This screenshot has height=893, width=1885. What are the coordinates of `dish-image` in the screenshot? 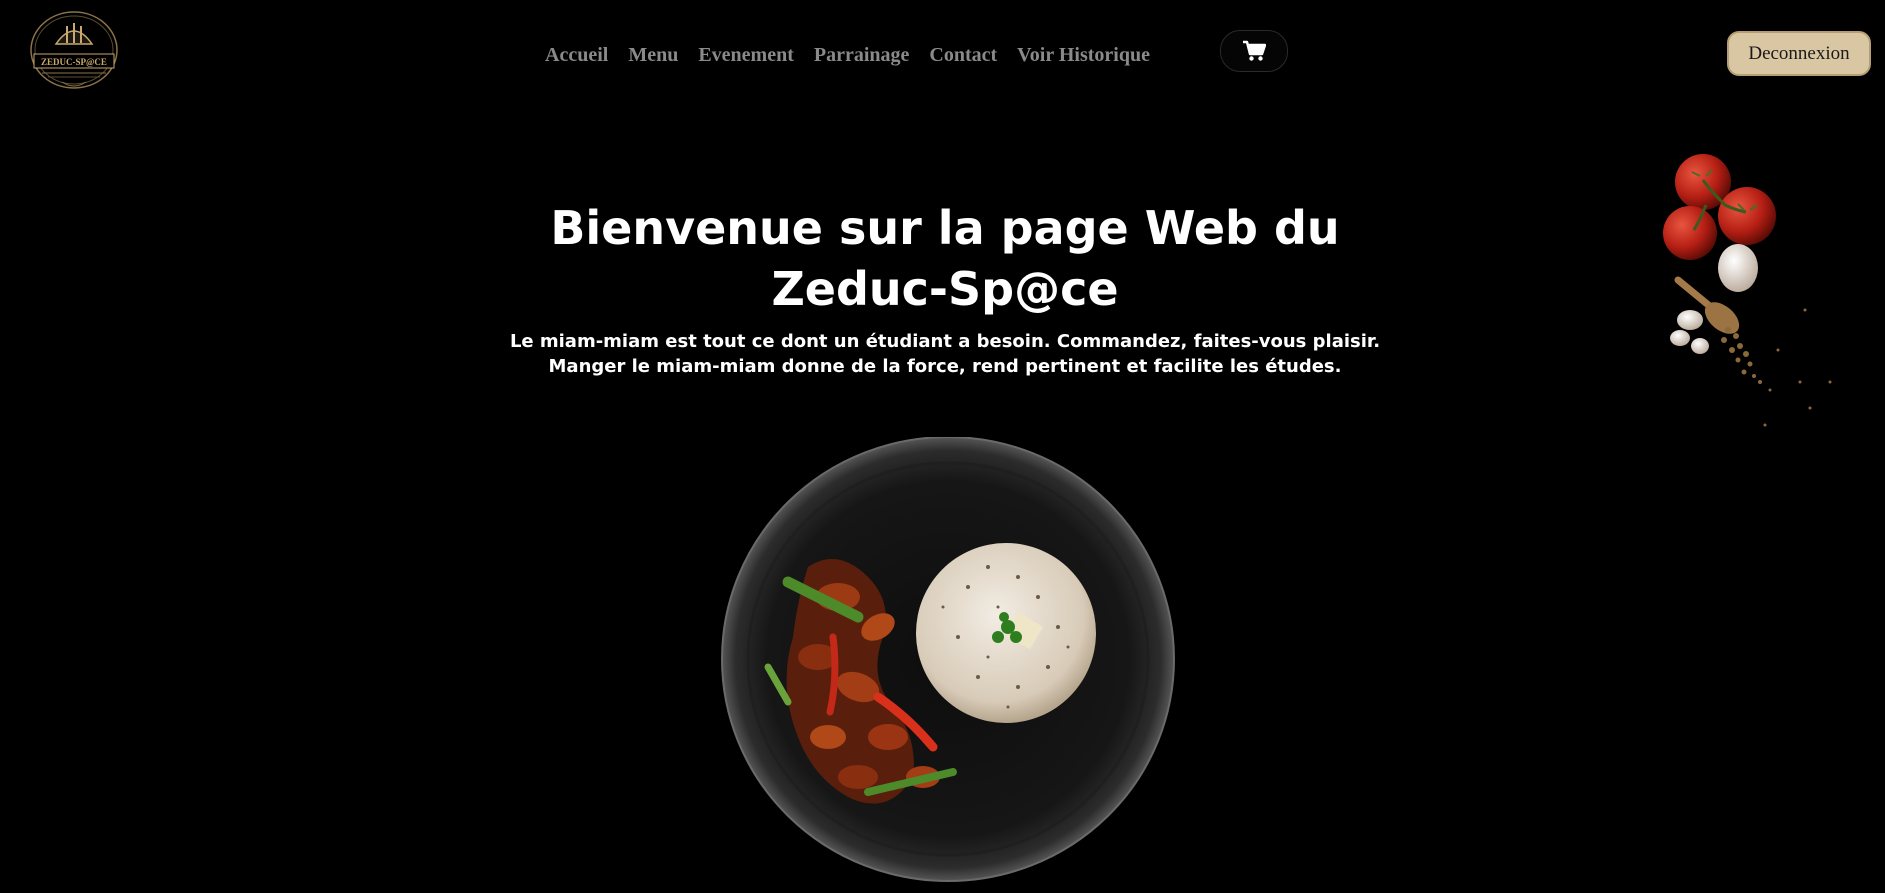 It's located at (948, 659).